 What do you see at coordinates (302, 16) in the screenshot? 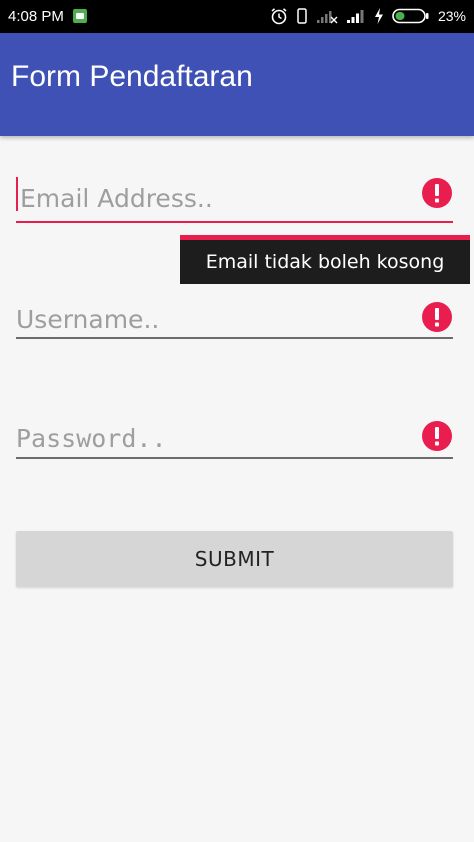
I see `vibrate-icon` at bounding box center [302, 16].